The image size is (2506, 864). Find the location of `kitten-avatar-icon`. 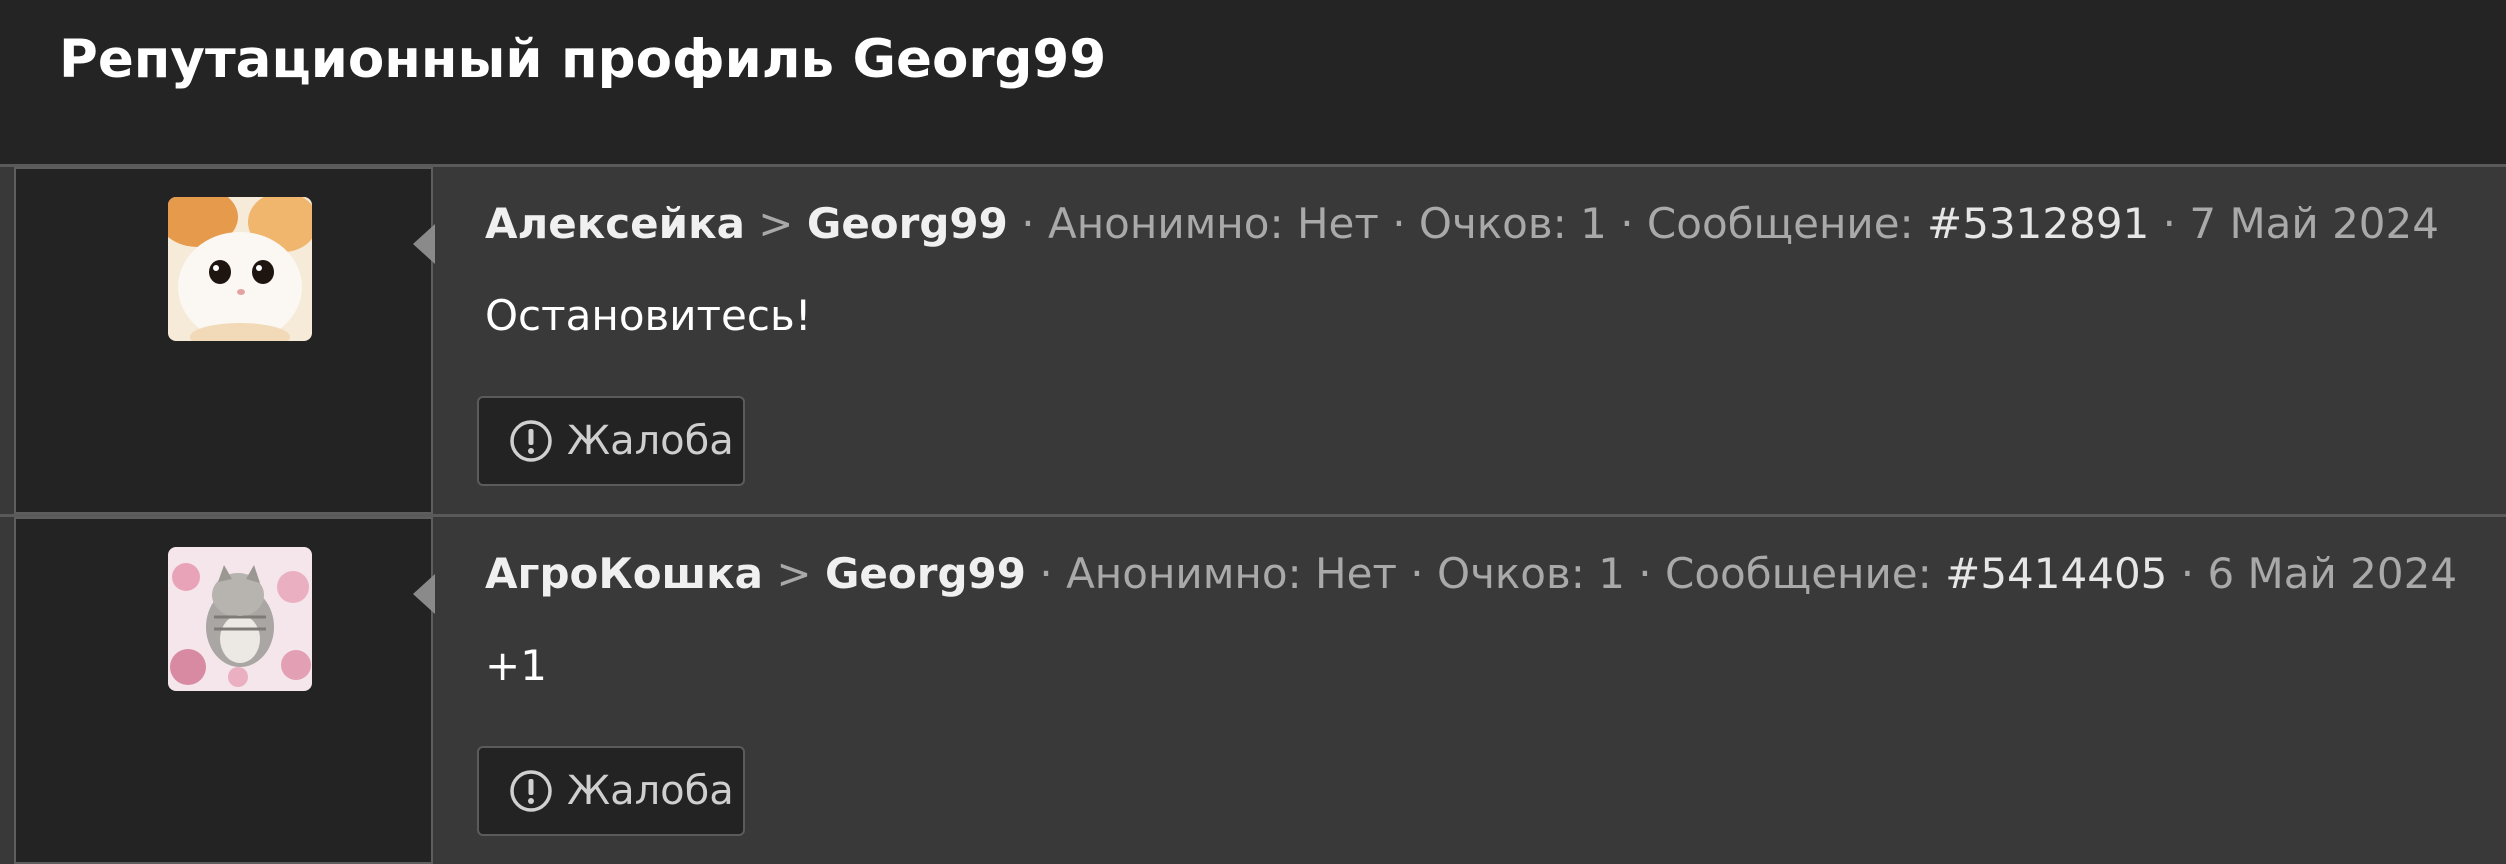

kitten-avatar-icon is located at coordinates (240, 269).